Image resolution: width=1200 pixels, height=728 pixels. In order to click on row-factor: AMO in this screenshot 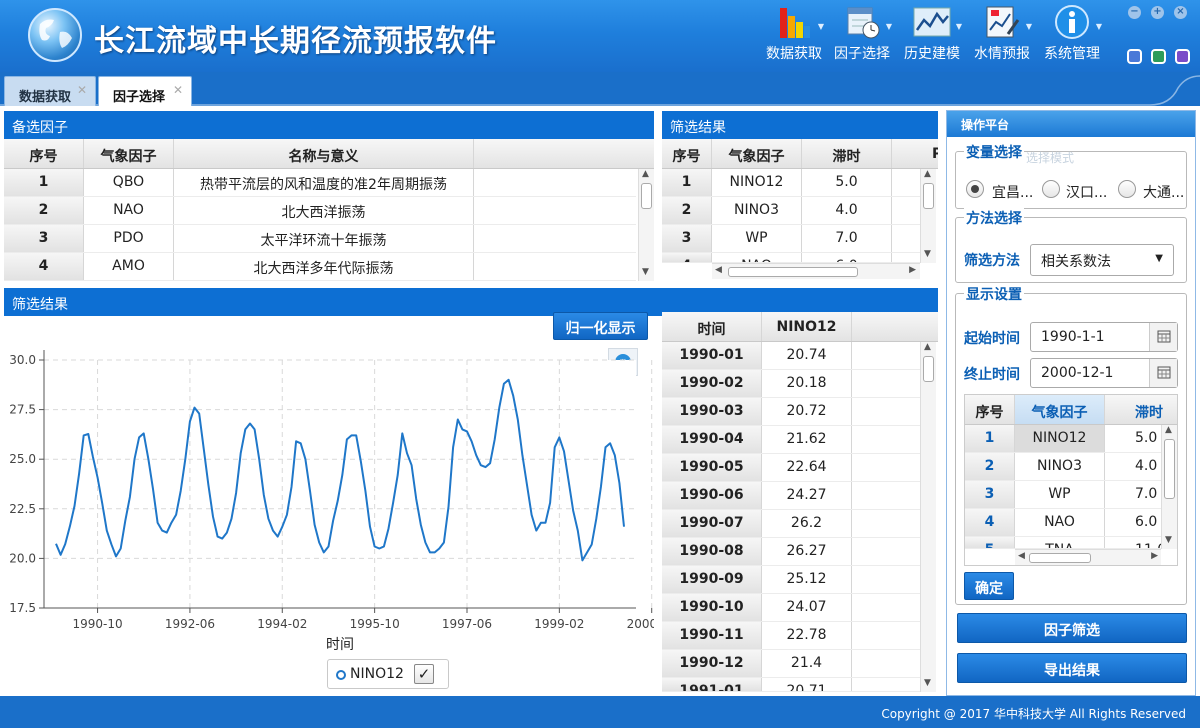, I will do `click(129, 266)`.